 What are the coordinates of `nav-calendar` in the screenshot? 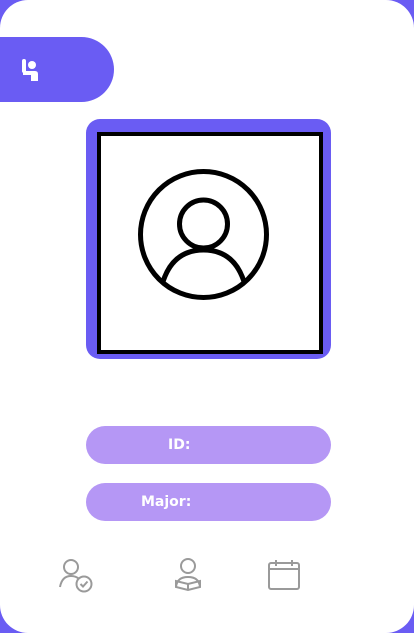 It's located at (284, 577).